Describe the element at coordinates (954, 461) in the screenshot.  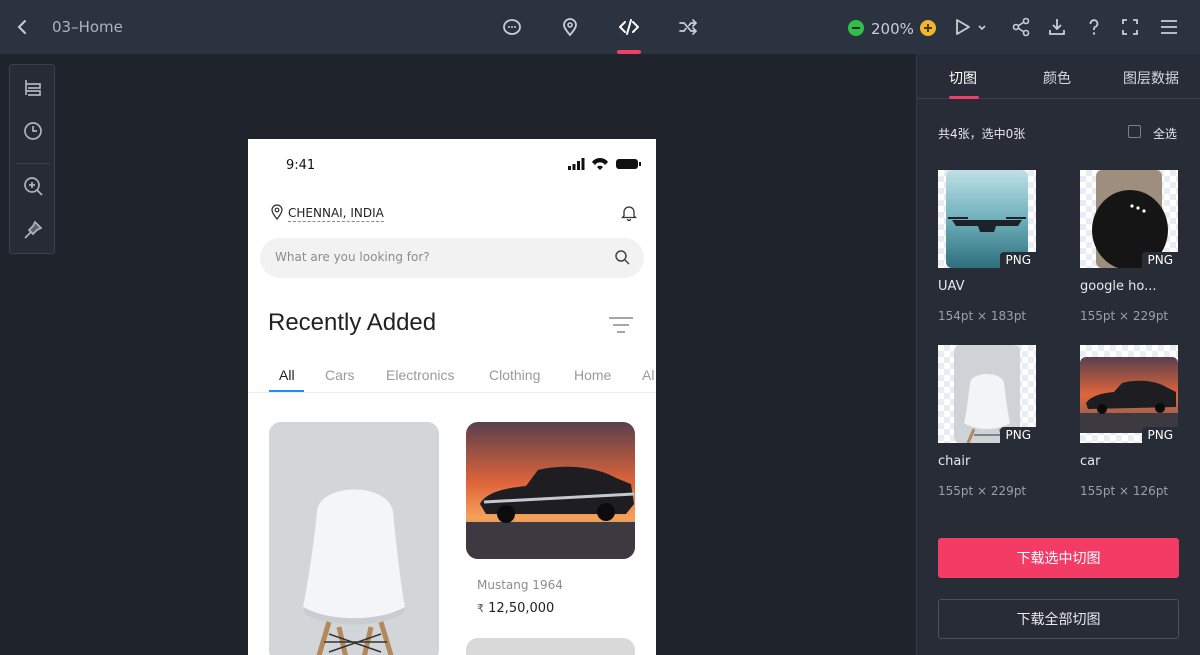
I see `asset-name: chair` at that location.